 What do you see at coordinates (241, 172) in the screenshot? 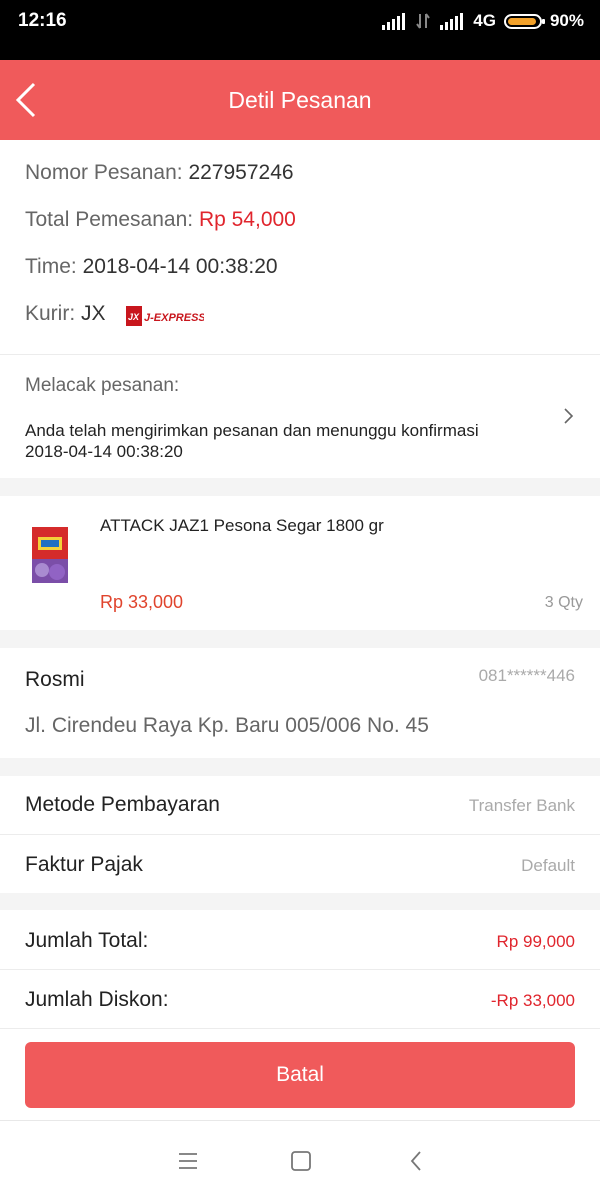
I see `order-number-value: 227957246` at bounding box center [241, 172].